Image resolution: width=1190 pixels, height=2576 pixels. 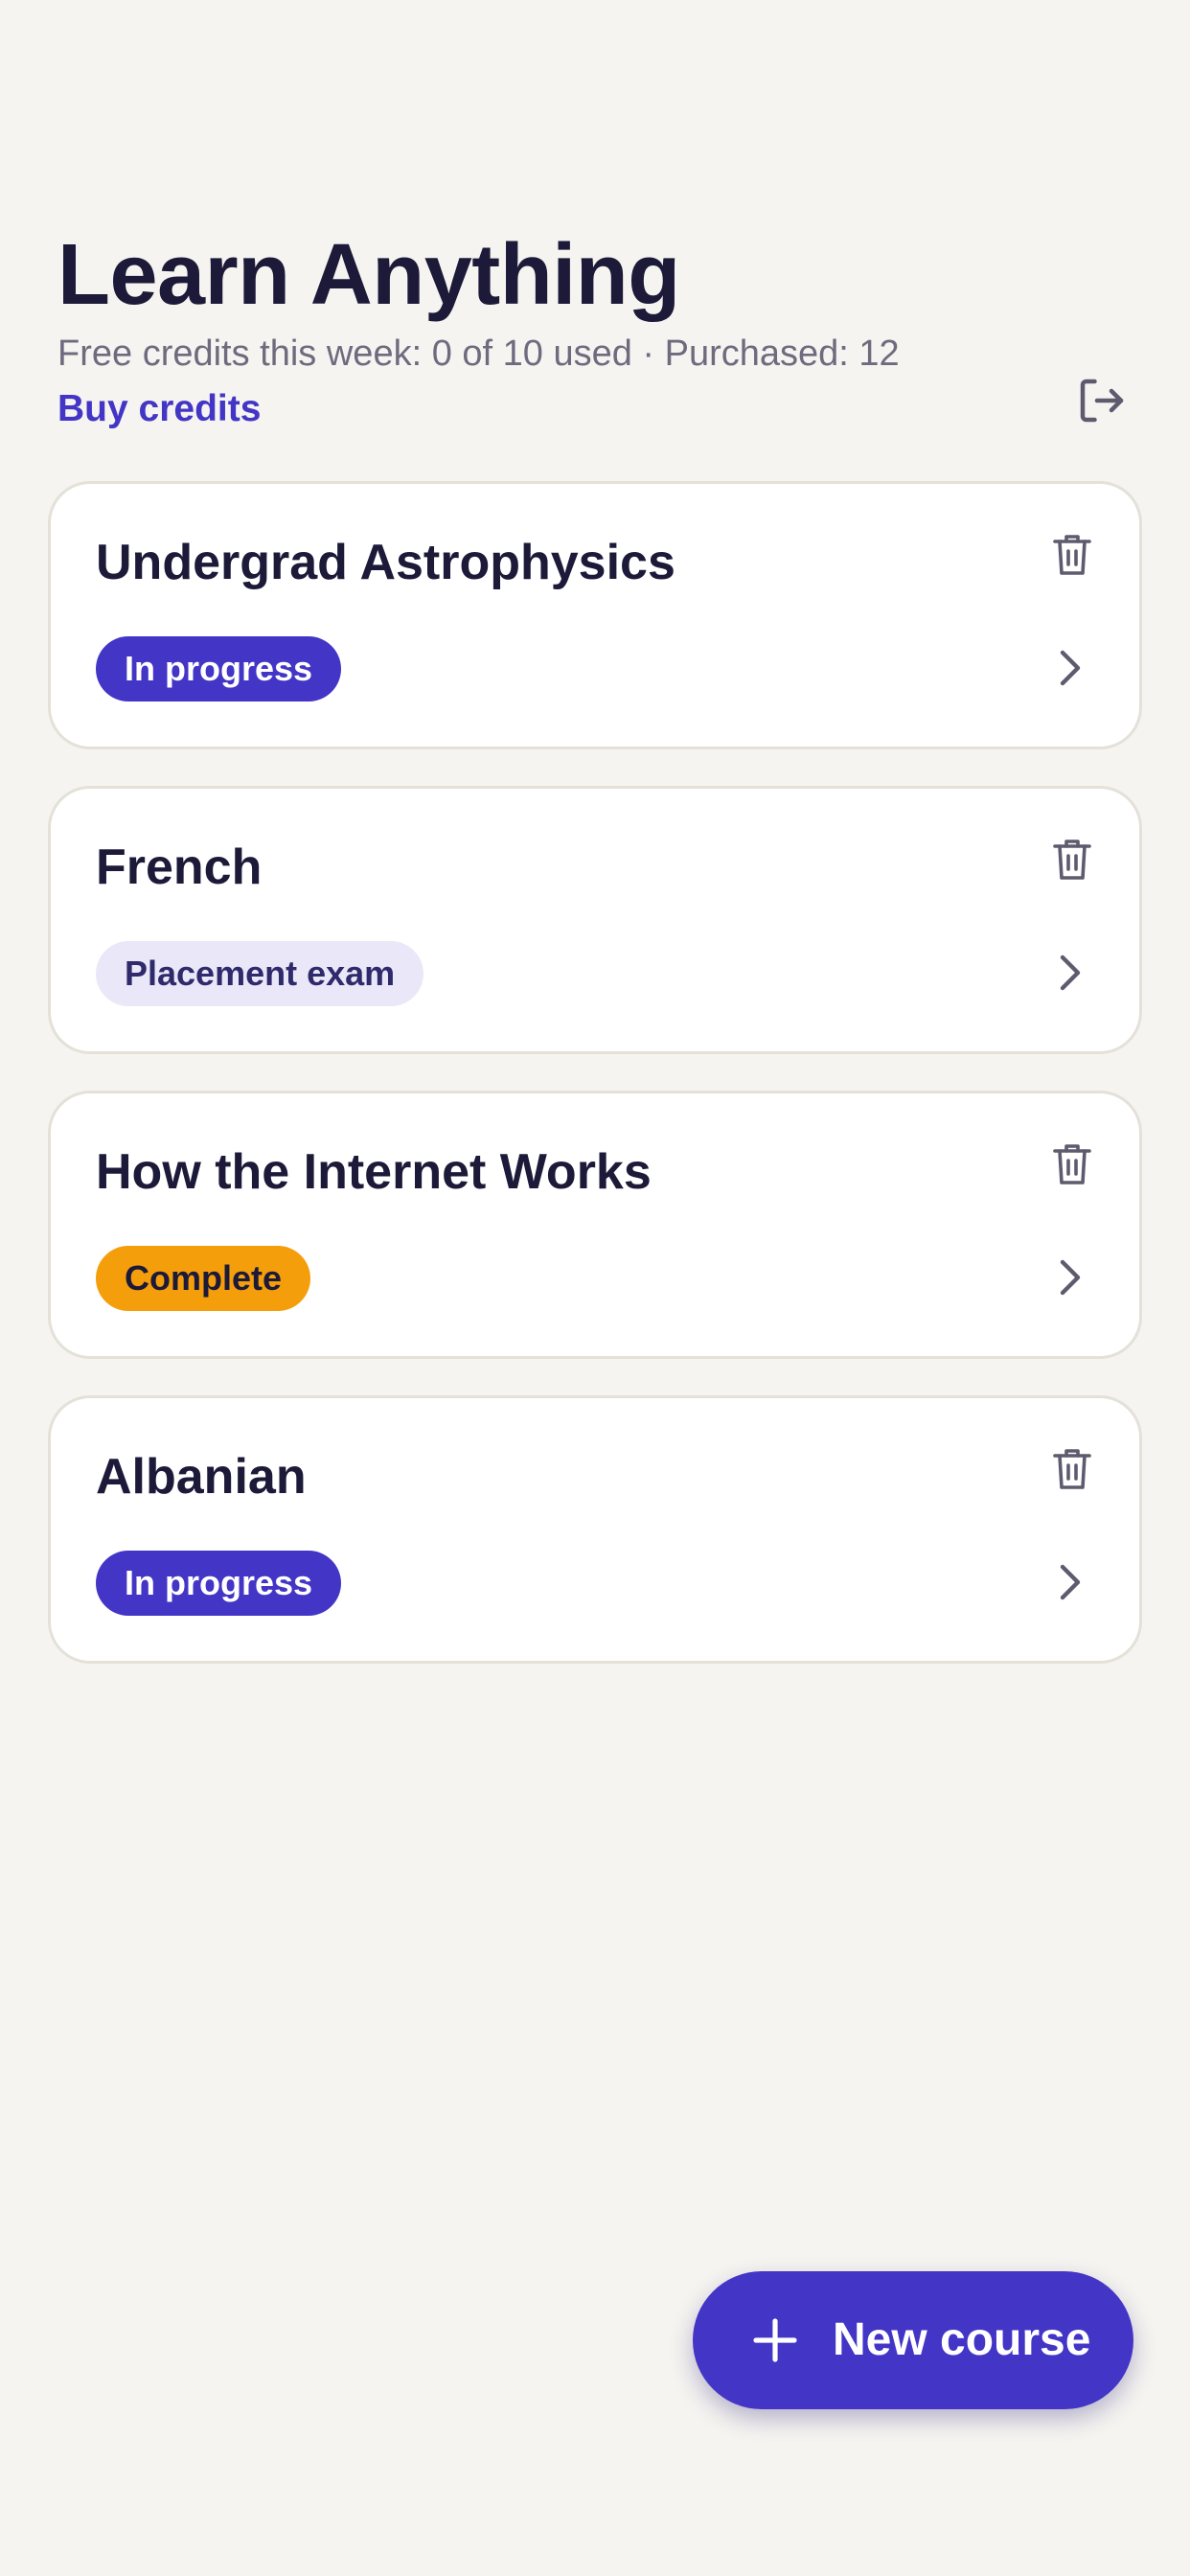 I want to click on new-course-label: New course, so click(x=962, y=2340).